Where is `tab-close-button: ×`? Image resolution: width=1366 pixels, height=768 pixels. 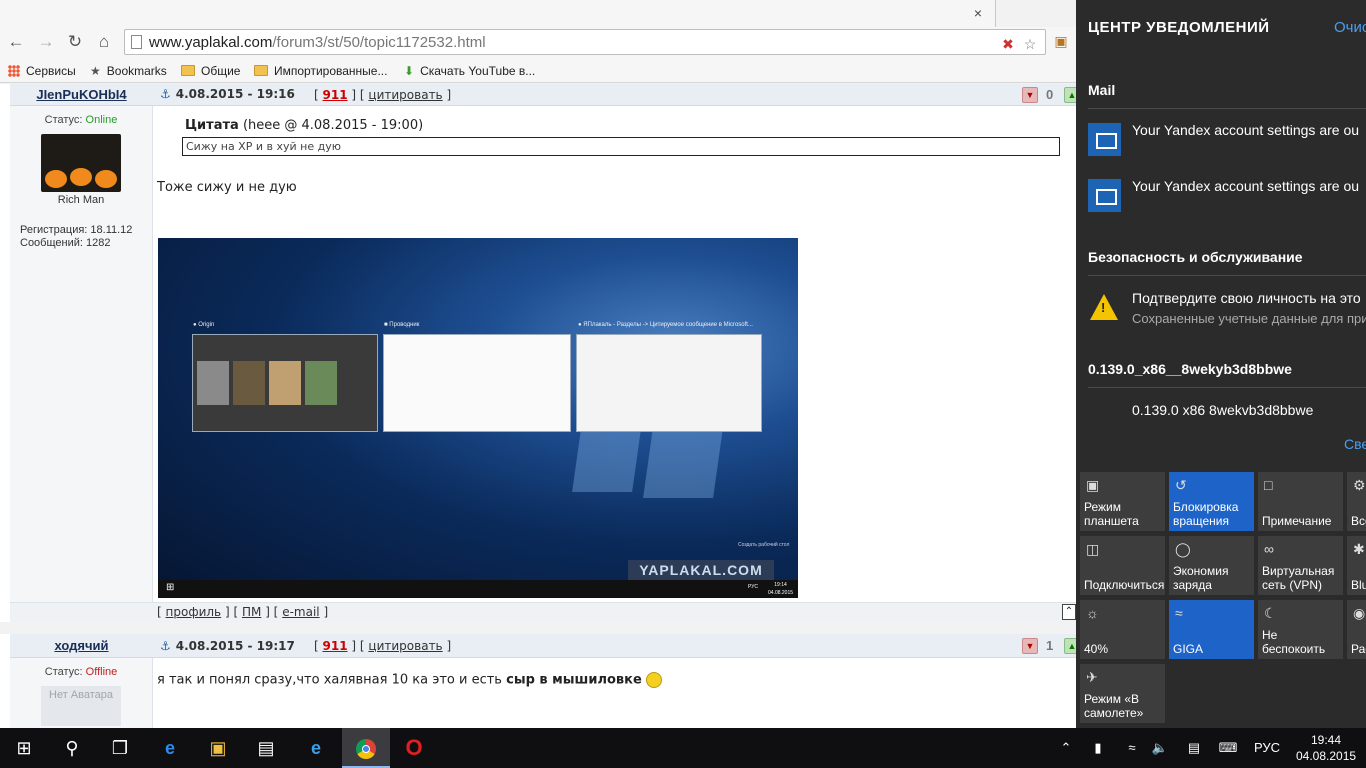
tab-close-button: × is located at coordinates (978, 13).